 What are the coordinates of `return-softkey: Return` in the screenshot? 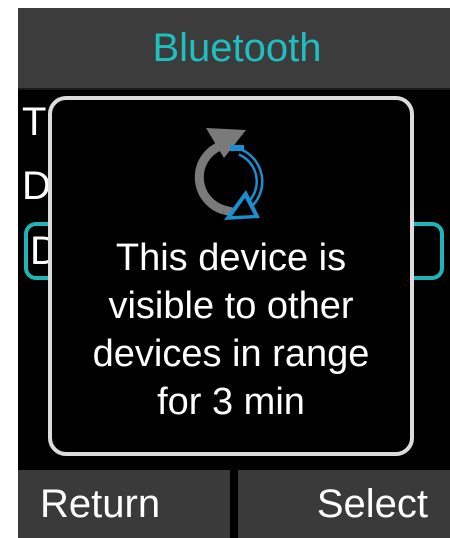 It's located at (124, 504).